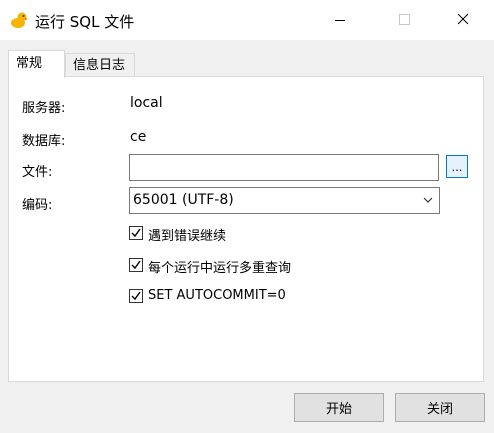 The image size is (494, 433). I want to click on tab-message-log: 信息日志, so click(100, 65).